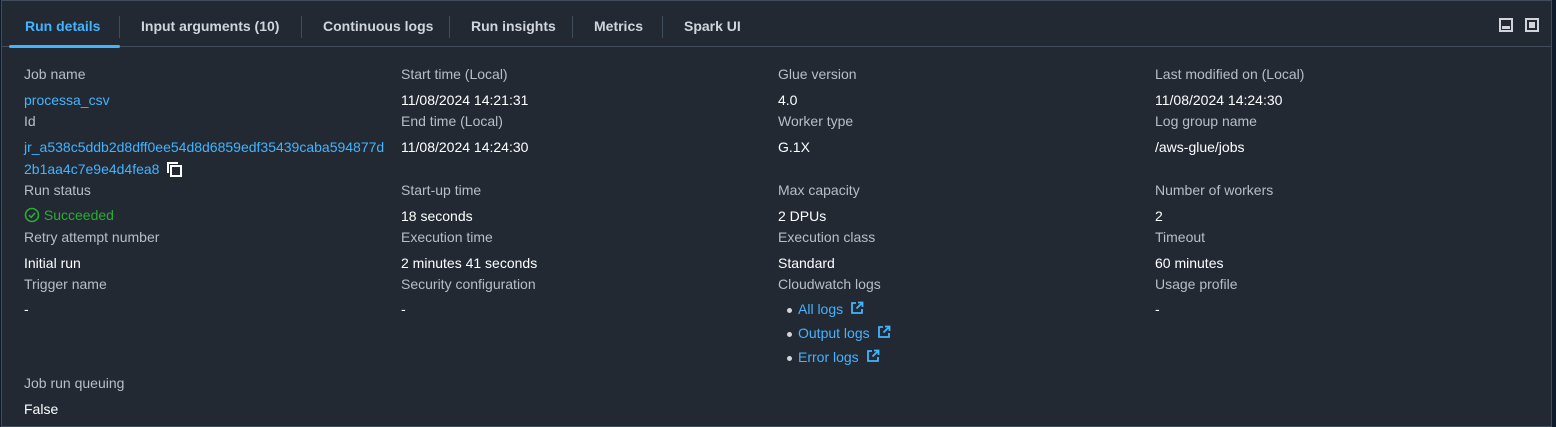 The height and width of the screenshot is (427, 1556). What do you see at coordinates (788, 100) in the screenshot?
I see `glue-version-value: 4.0` at bounding box center [788, 100].